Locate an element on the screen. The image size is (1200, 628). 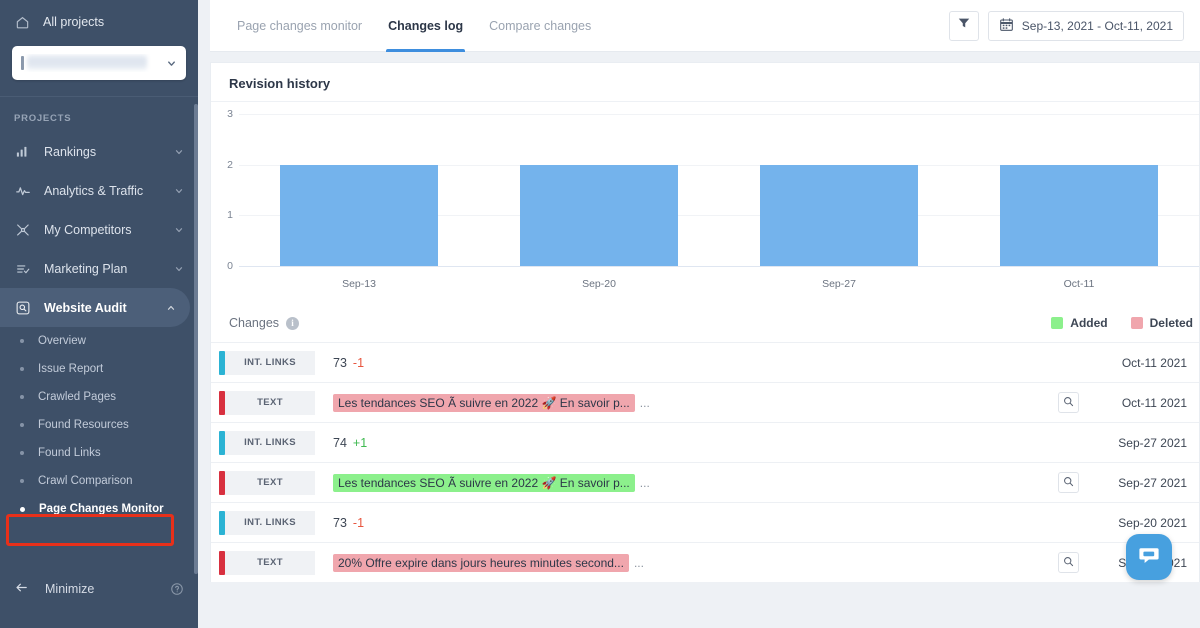
tab-page-changes-monitor: Page changes monitor is located at coordinates (299, 26).